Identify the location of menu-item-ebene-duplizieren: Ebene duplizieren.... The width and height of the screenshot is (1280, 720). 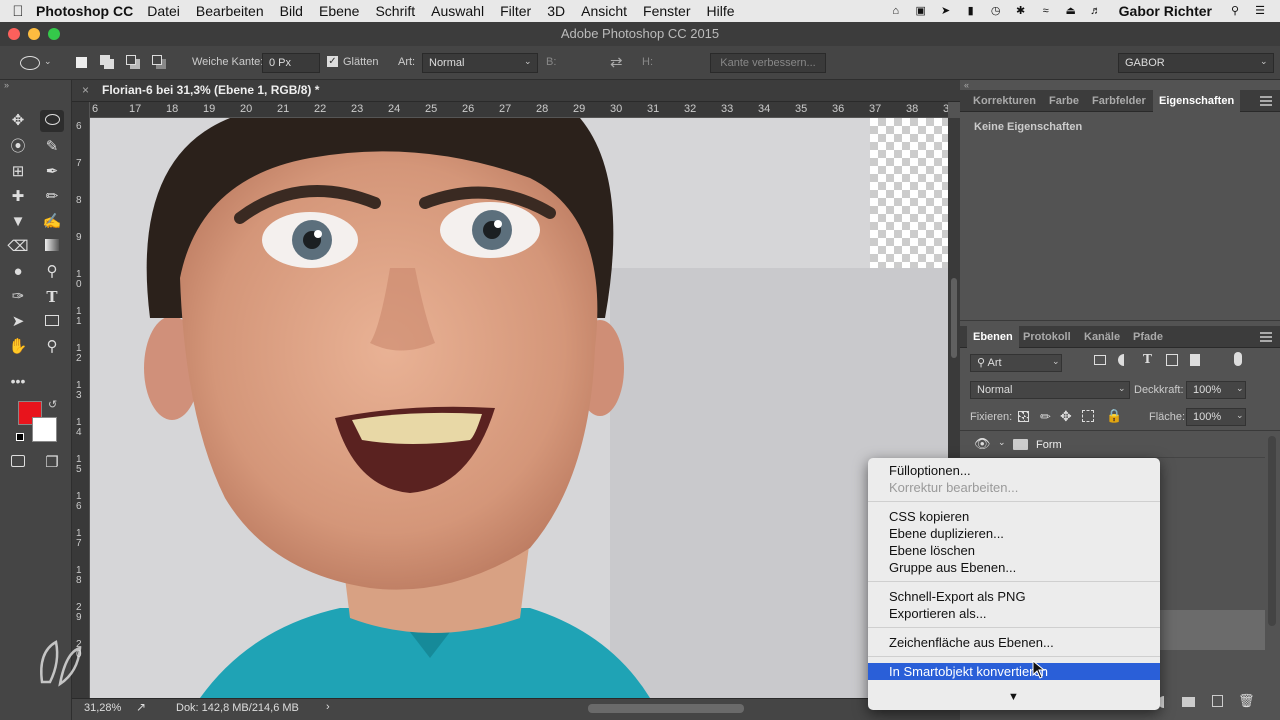
(1014, 533).